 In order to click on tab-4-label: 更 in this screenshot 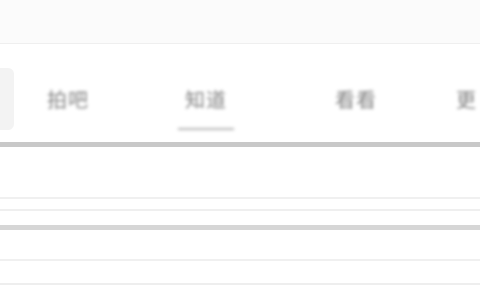, I will do `click(466, 99)`.